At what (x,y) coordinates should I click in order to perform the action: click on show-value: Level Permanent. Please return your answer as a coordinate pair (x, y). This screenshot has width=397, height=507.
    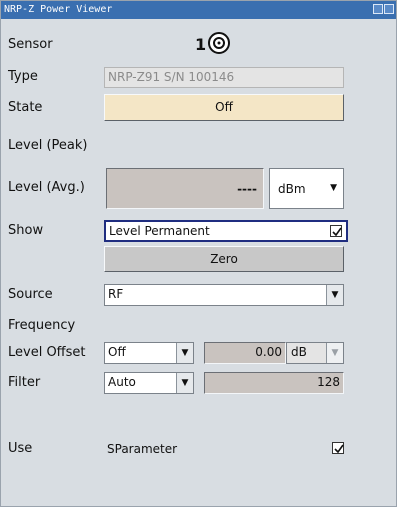
    Looking at the image, I should click on (159, 231).